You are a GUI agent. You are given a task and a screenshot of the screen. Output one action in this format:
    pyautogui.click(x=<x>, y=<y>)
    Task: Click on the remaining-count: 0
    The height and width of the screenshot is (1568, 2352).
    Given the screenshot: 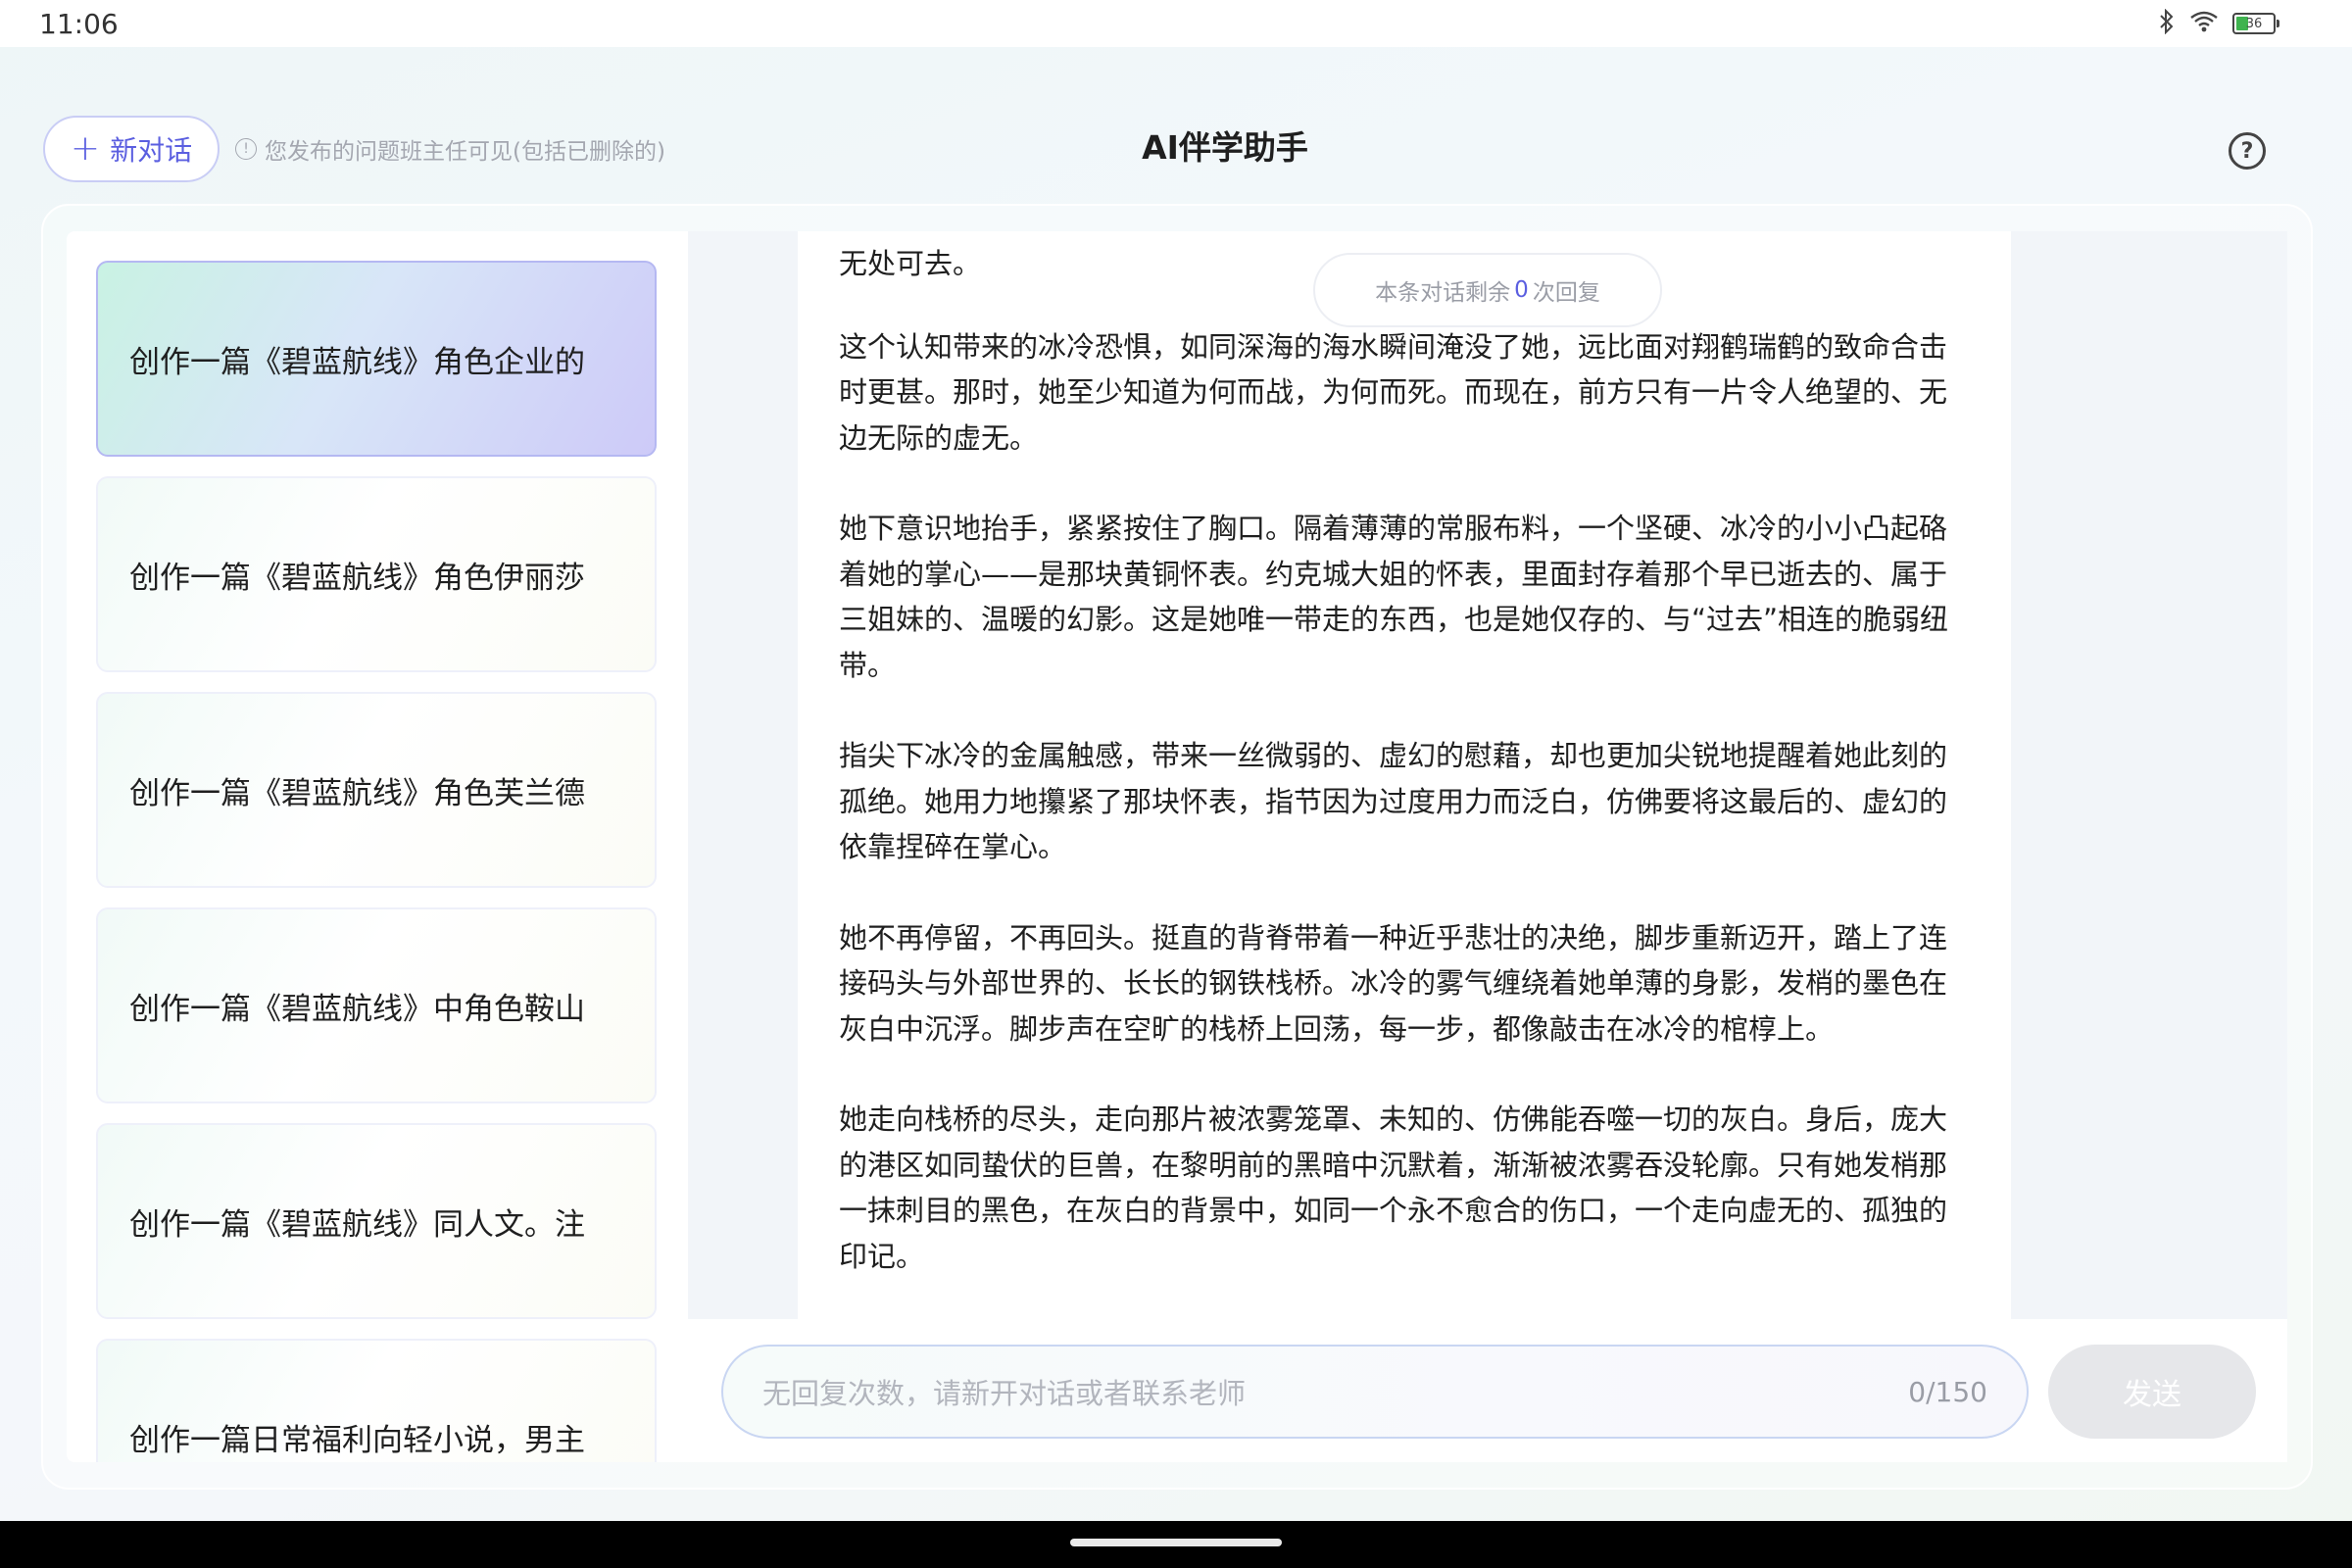 What is the action you would take?
    pyautogui.click(x=1521, y=290)
    